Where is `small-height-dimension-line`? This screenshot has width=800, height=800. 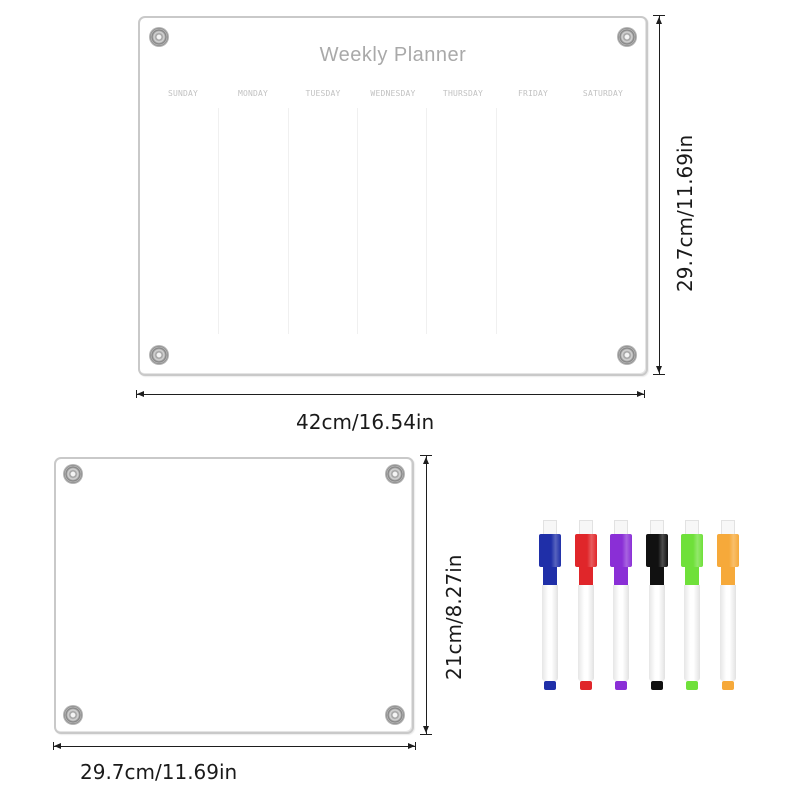 small-height-dimension-line is located at coordinates (426, 595).